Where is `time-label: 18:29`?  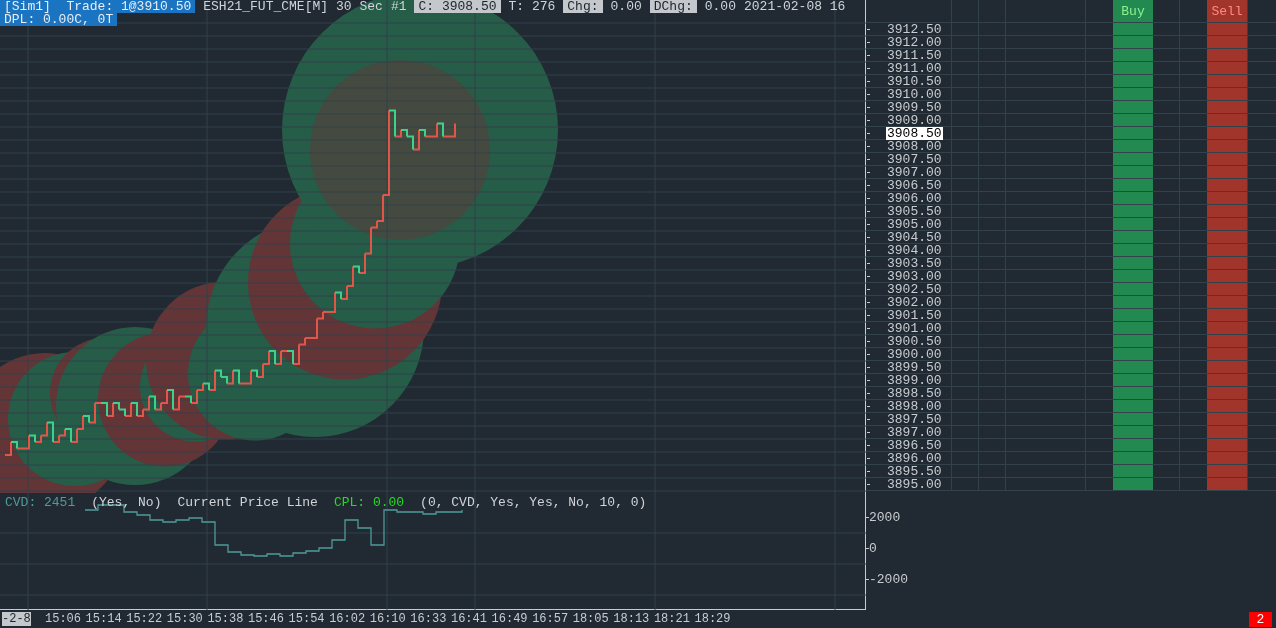 time-label: 18:29 is located at coordinates (712, 619).